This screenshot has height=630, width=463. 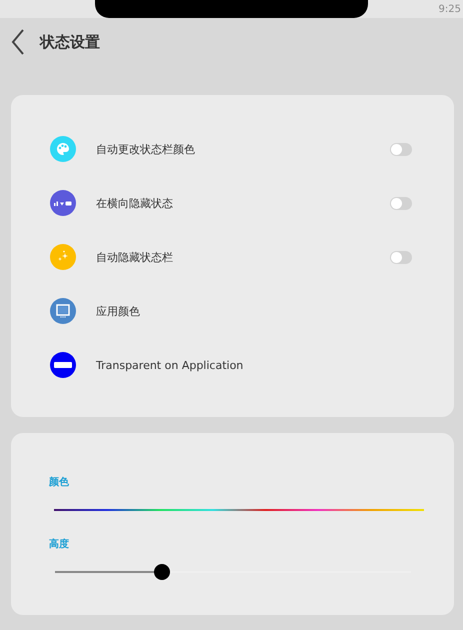 What do you see at coordinates (59, 482) in the screenshot?
I see `slider-label: 颜色` at bounding box center [59, 482].